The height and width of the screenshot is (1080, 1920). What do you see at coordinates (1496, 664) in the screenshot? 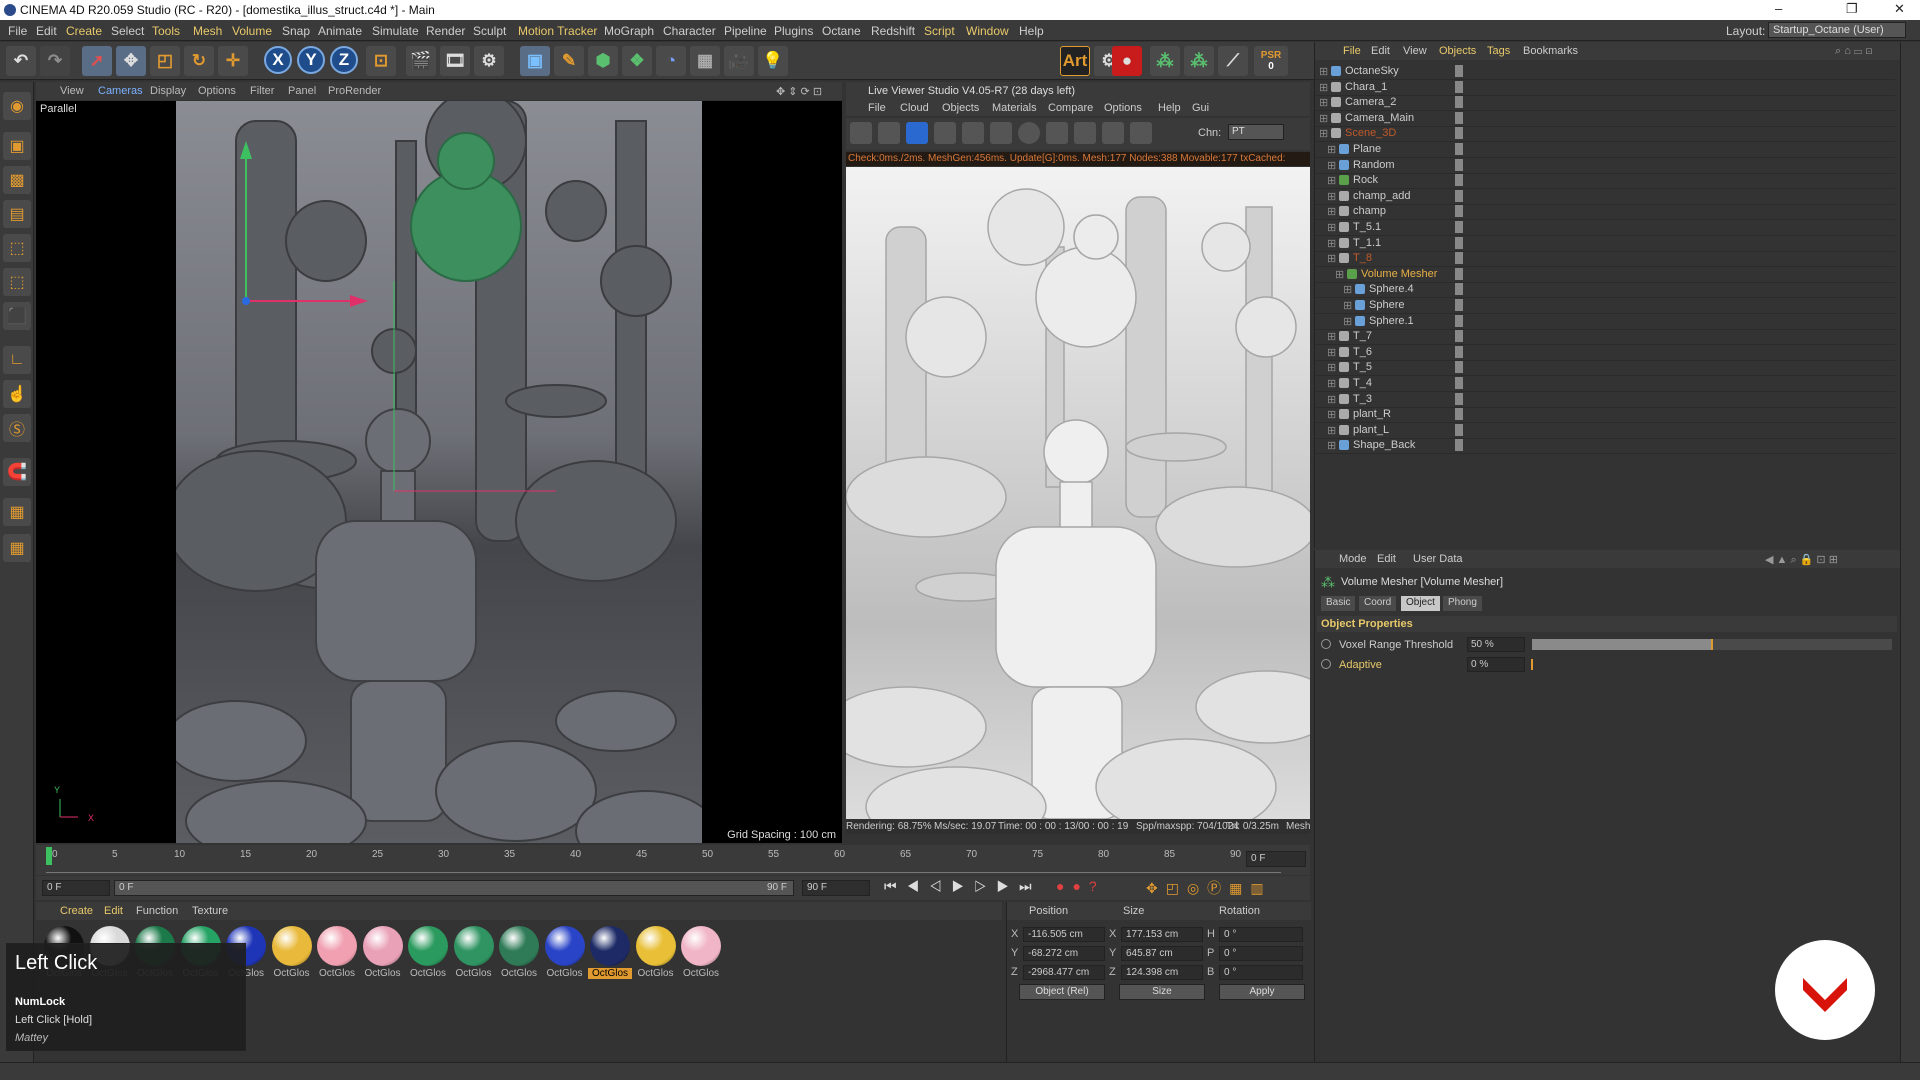
I see `adaptive-field: 0 %` at bounding box center [1496, 664].